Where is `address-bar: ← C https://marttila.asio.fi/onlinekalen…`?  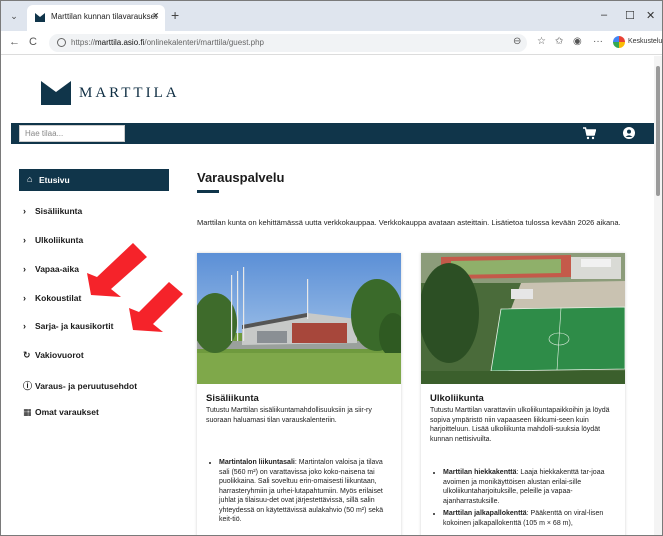
address-bar: ← C https://marttila.asio.fi/onlinekalen… is located at coordinates (331, 43).